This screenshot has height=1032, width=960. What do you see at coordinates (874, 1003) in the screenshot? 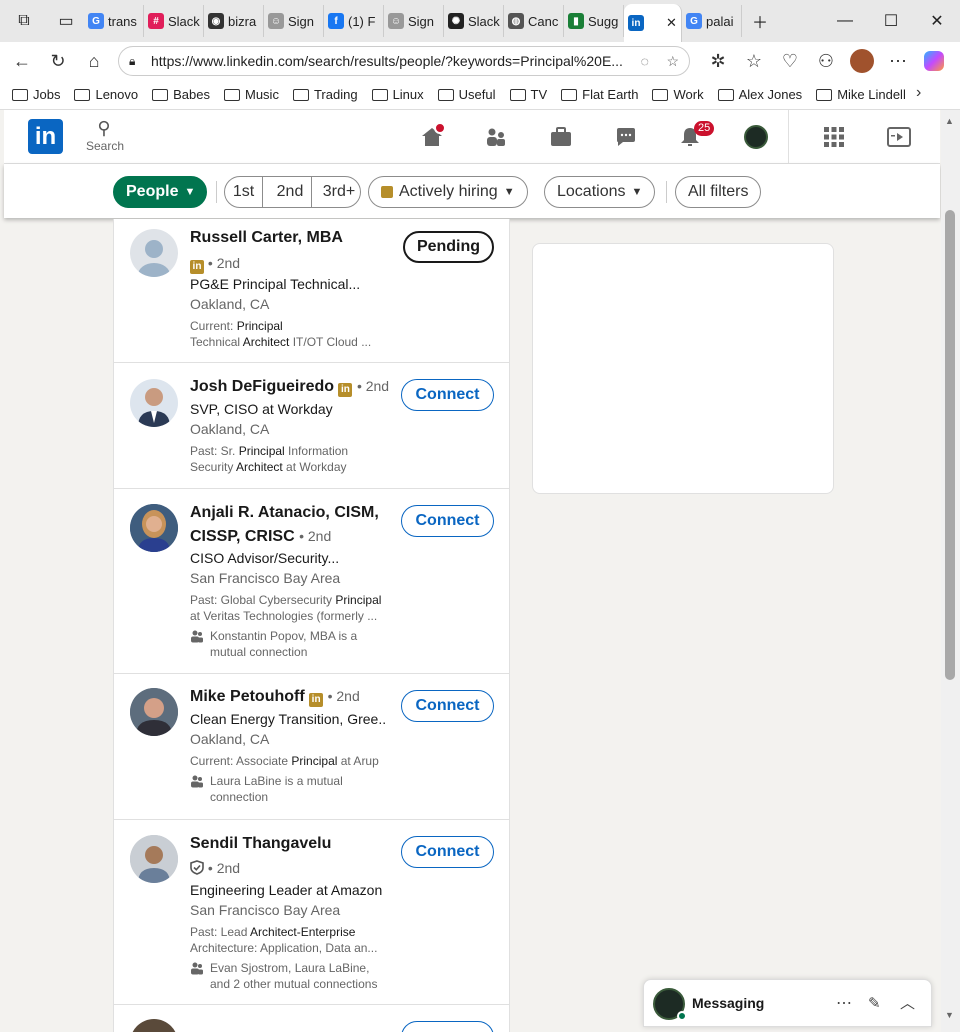
I see `compose-icon: ✎` at bounding box center [874, 1003].